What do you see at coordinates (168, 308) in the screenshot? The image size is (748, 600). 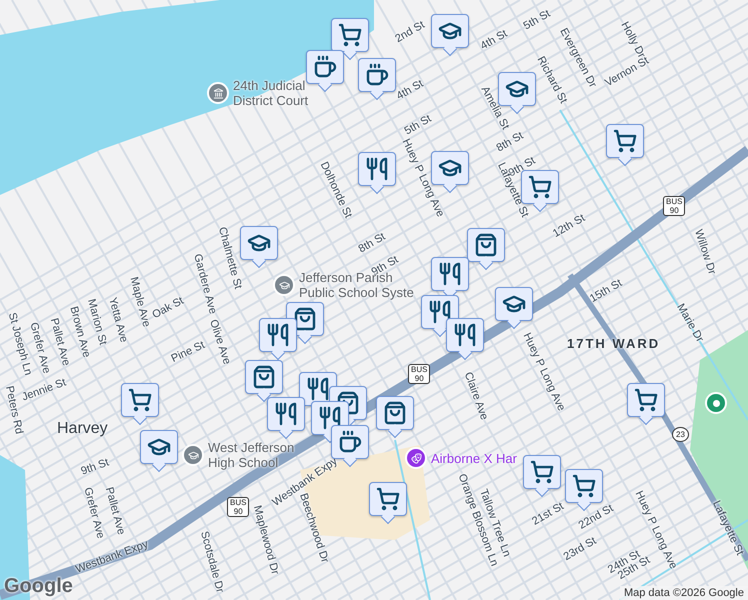 I see `street-label: Oak St` at bounding box center [168, 308].